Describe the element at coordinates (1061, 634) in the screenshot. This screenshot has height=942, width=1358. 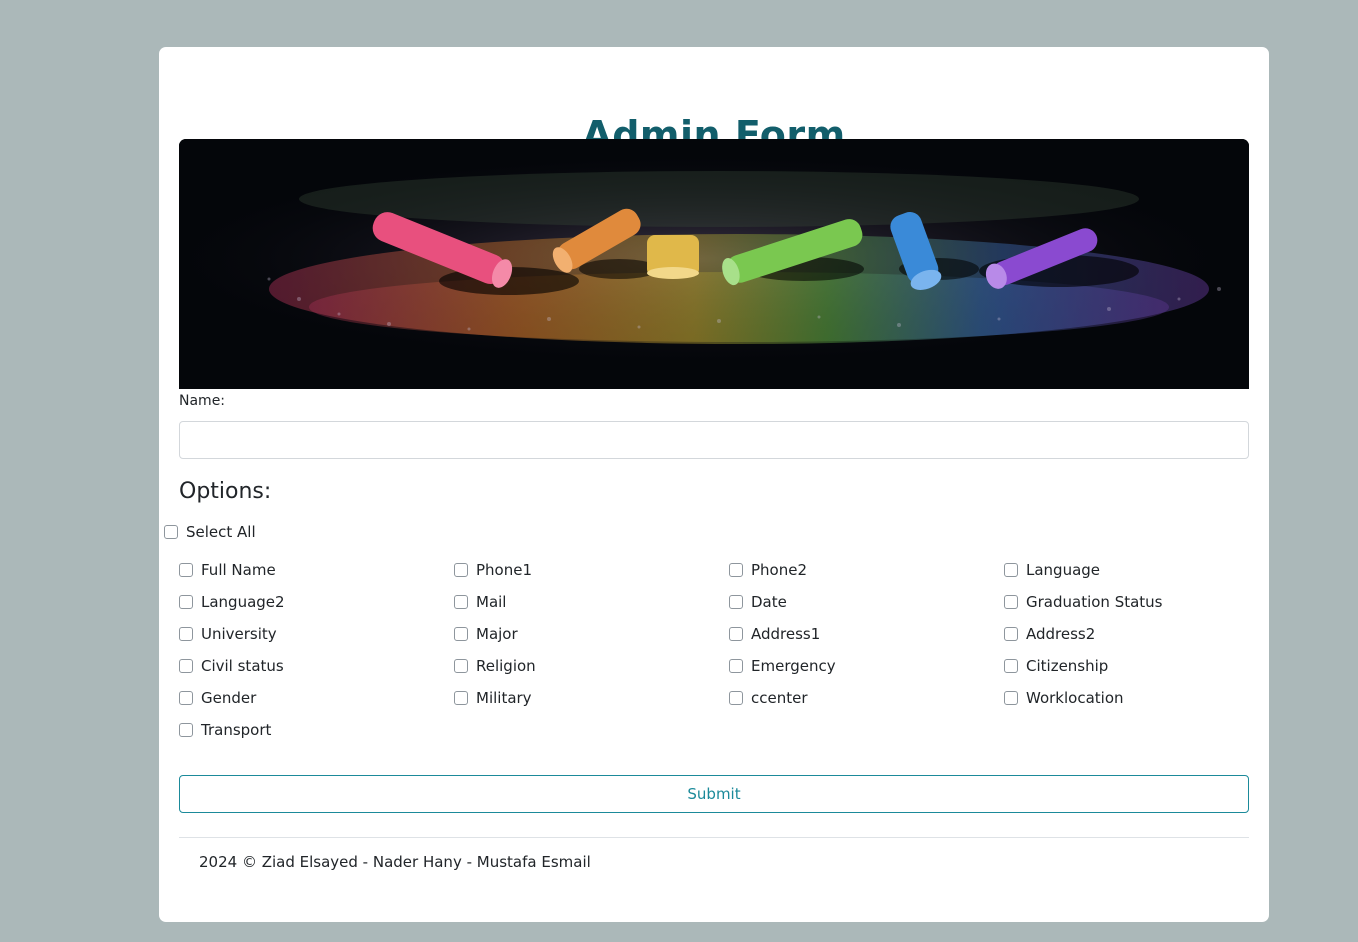
I see `option-label: Address2` at that location.